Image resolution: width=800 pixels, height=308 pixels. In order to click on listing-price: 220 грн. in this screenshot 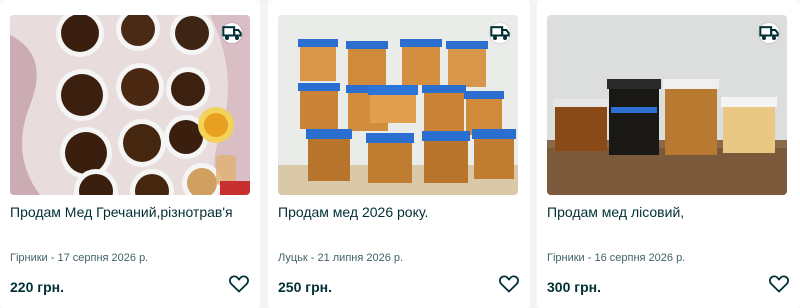, I will do `click(37, 287)`.